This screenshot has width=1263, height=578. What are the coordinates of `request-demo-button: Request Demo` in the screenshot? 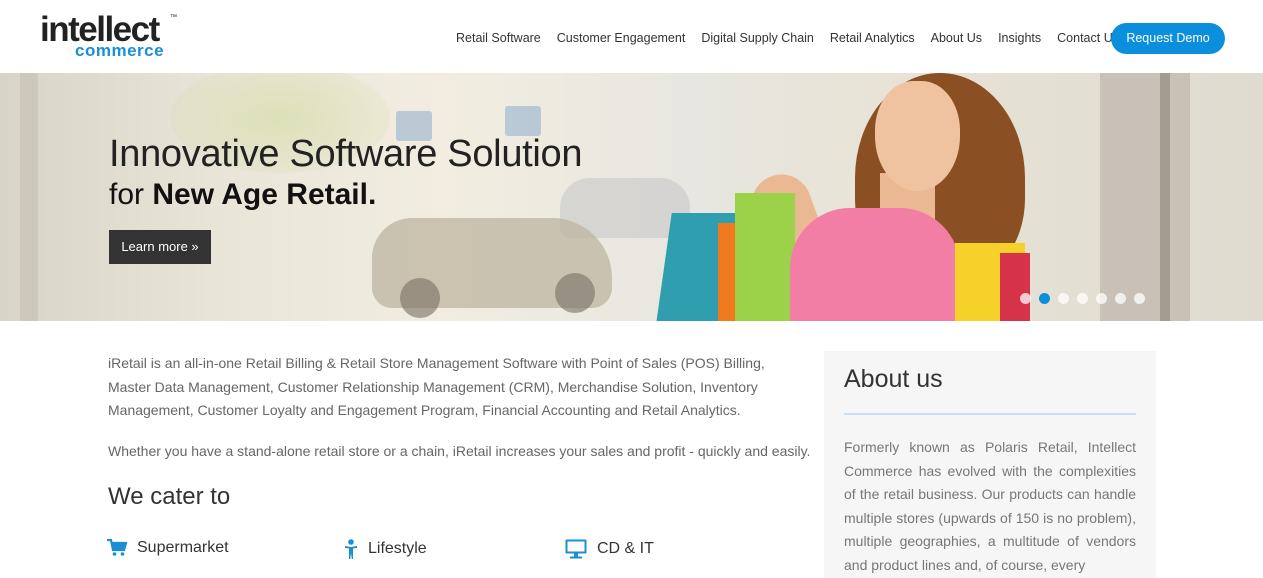 It's located at (1168, 38).